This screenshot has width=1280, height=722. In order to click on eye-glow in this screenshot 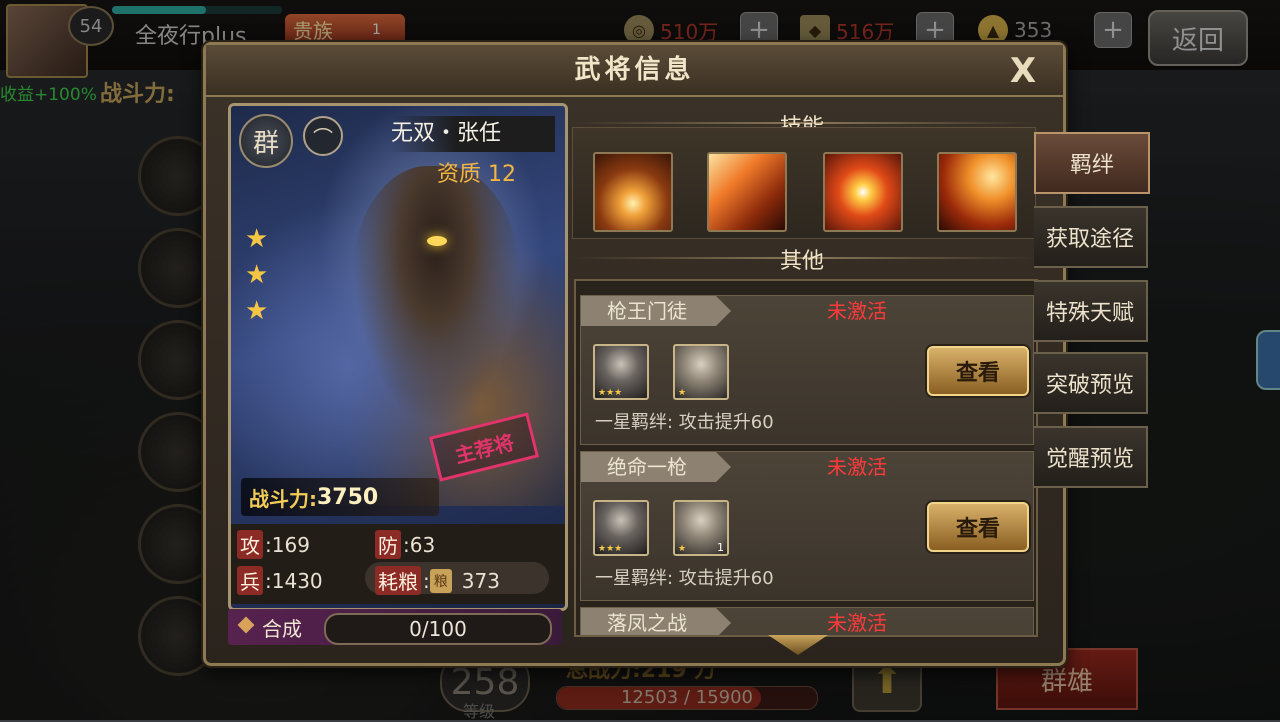, I will do `click(437, 241)`.